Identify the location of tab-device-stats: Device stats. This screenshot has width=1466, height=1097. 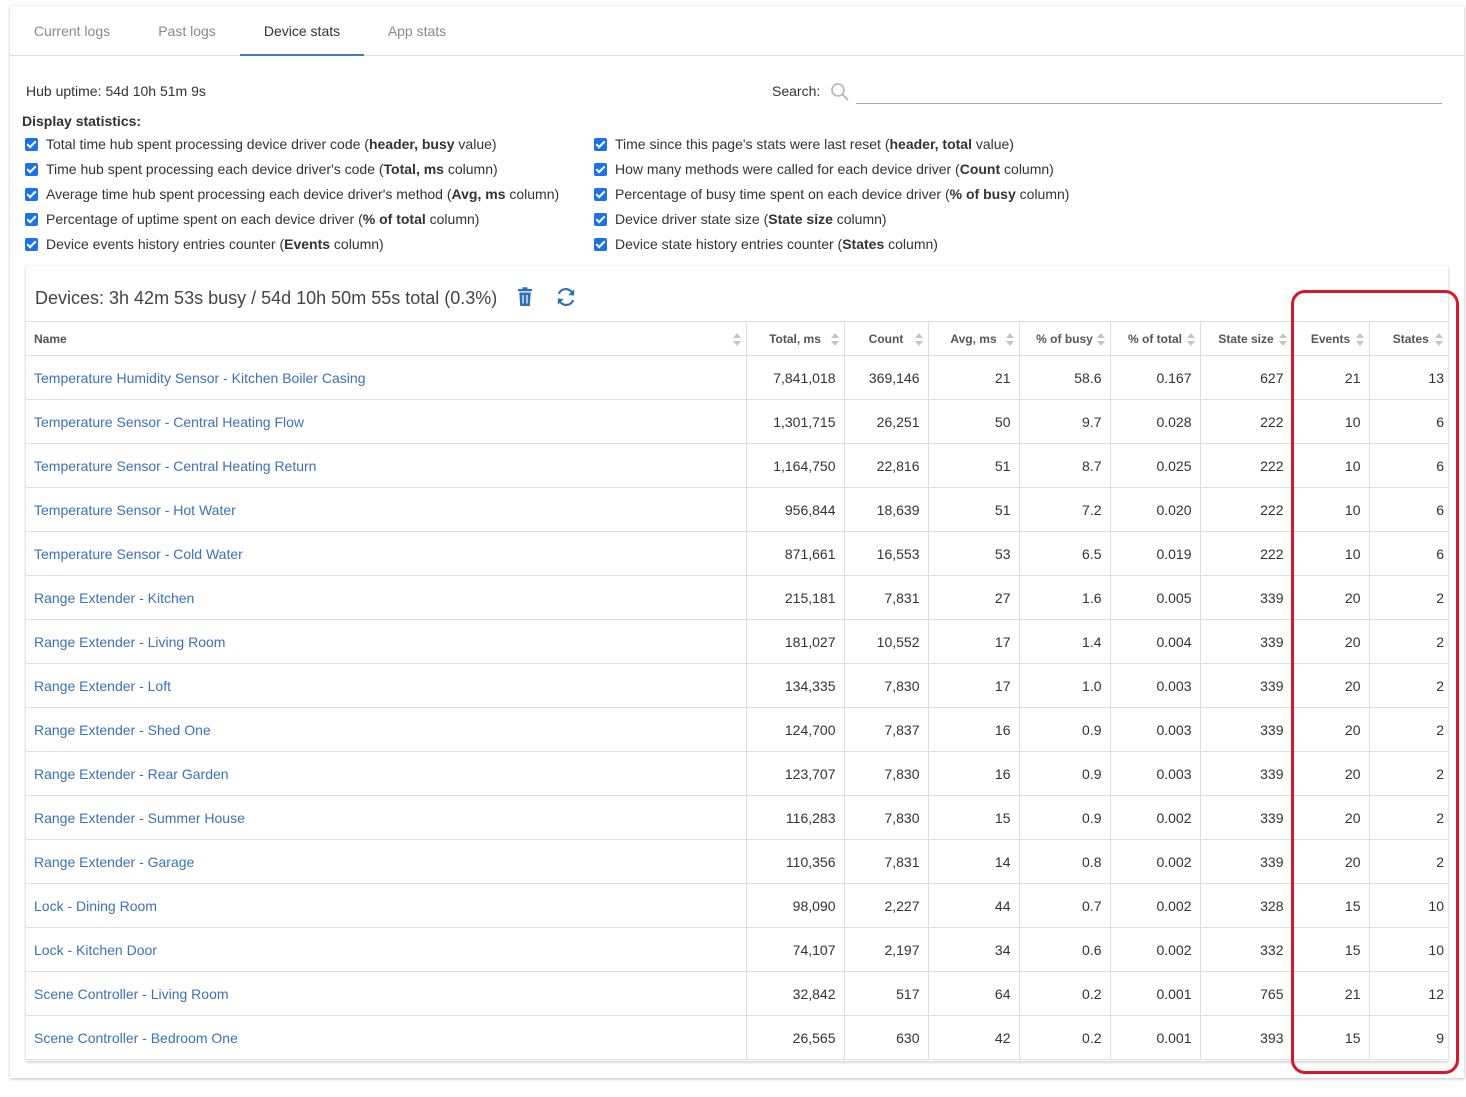
(302, 31).